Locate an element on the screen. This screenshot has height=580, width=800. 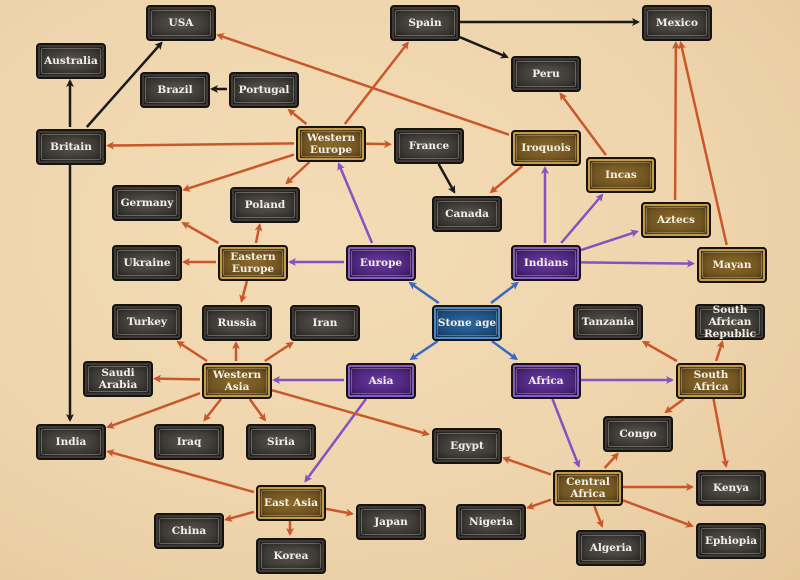
node-aztecs: Aztecs is located at coordinates (676, 220).